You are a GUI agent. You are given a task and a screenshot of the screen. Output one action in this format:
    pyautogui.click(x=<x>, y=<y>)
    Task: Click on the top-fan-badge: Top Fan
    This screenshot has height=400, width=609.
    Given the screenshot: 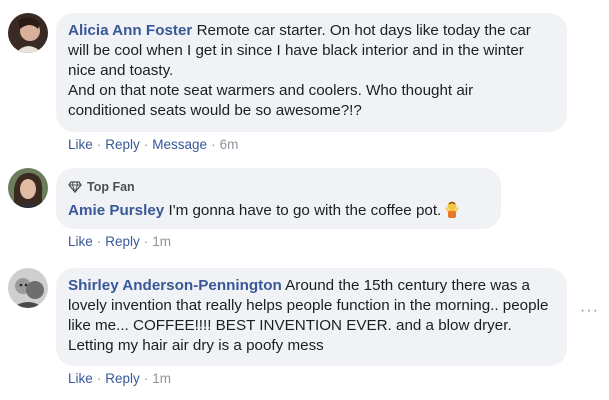 What is the action you would take?
    pyautogui.click(x=278, y=187)
    